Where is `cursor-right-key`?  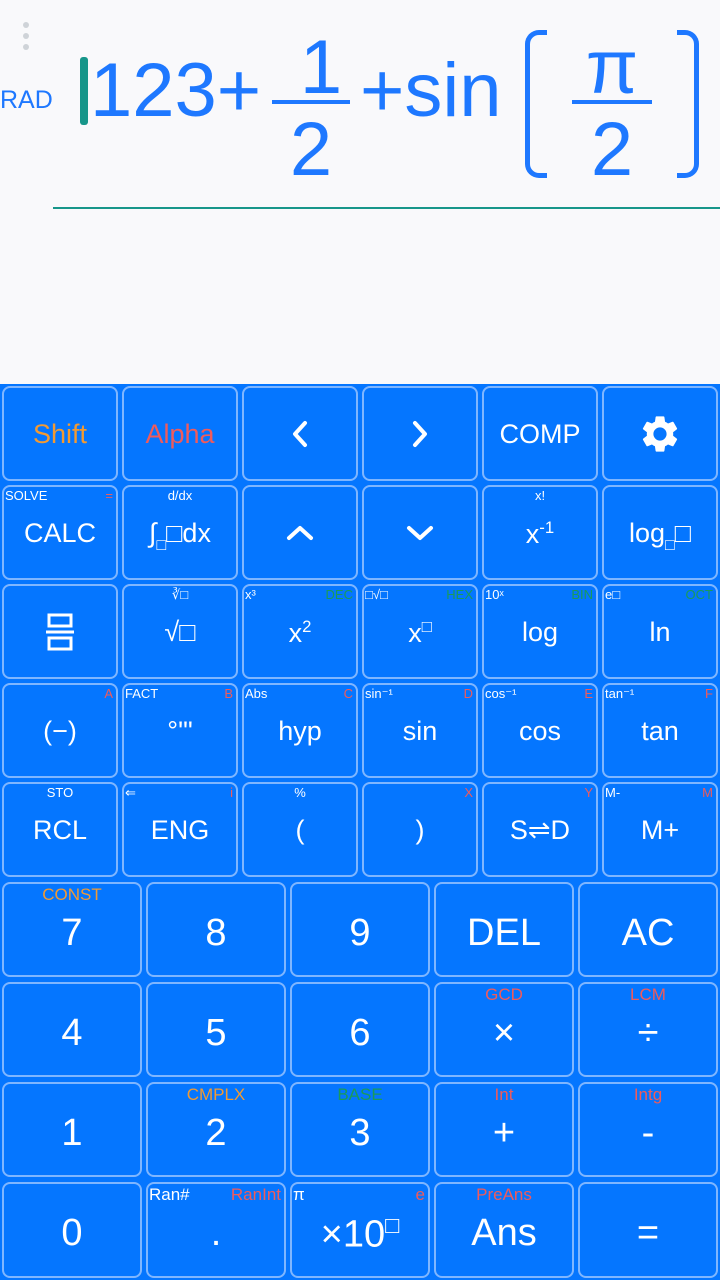
cursor-right-key is located at coordinates (420, 433).